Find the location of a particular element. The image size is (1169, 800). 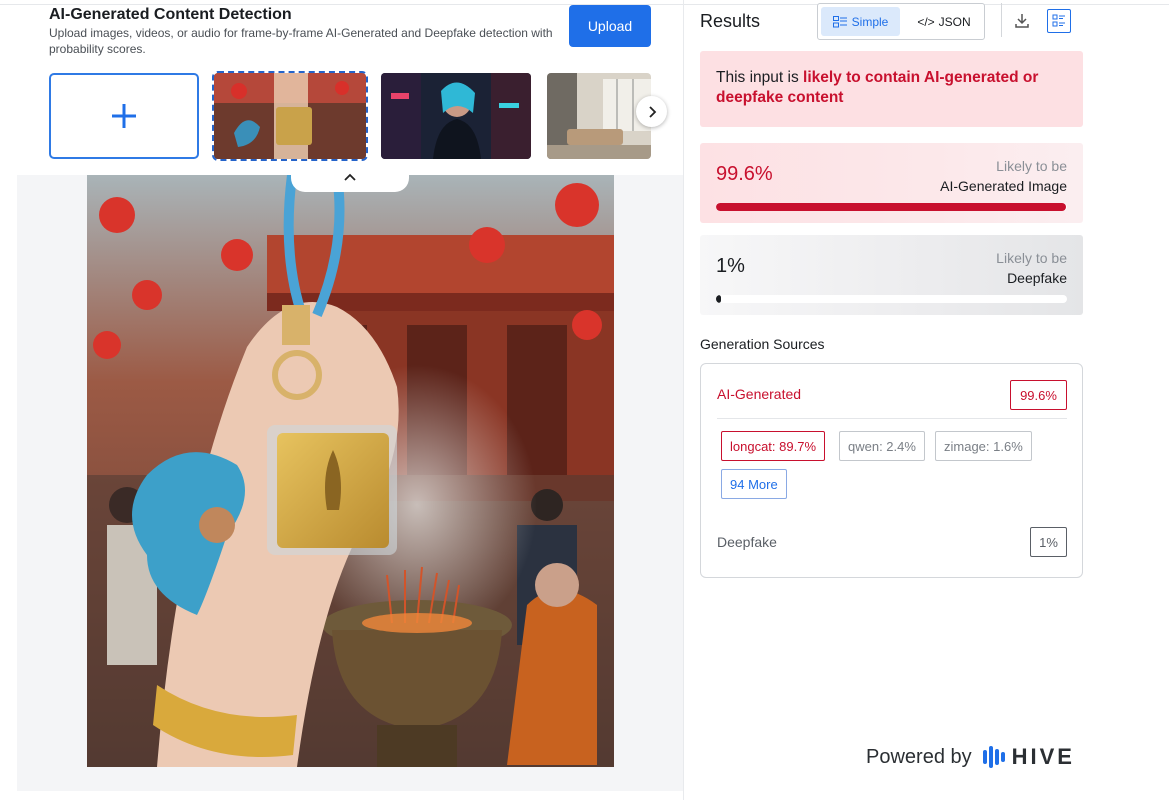

deepfake-score-bar-fill is located at coordinates (719, 299).